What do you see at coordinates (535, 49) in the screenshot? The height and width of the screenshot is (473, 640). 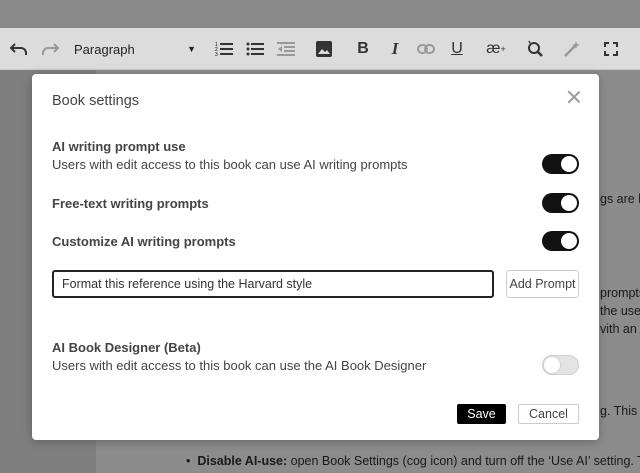 I see `find-replace-icon` at bounding box center [535, 49].